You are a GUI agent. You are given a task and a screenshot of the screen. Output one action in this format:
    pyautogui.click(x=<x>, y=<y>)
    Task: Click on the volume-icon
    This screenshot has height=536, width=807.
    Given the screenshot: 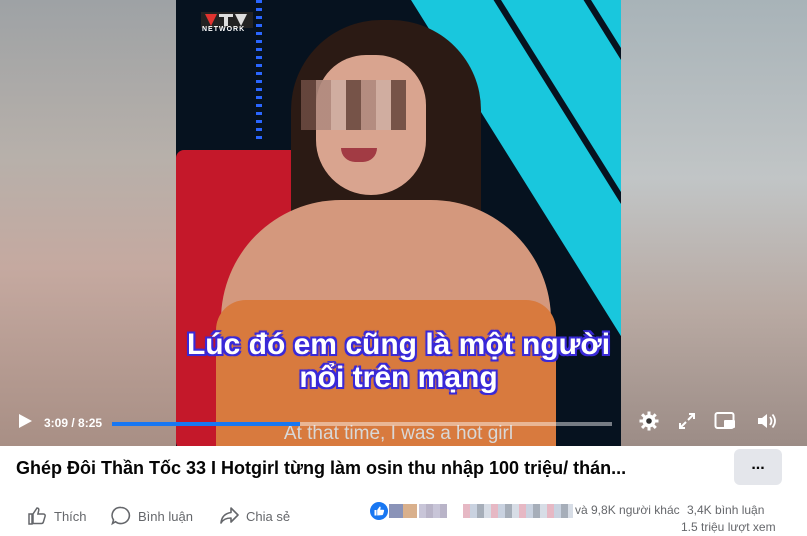 What is the action you would take?
    pyautogui.click(x=767, y=421)
    